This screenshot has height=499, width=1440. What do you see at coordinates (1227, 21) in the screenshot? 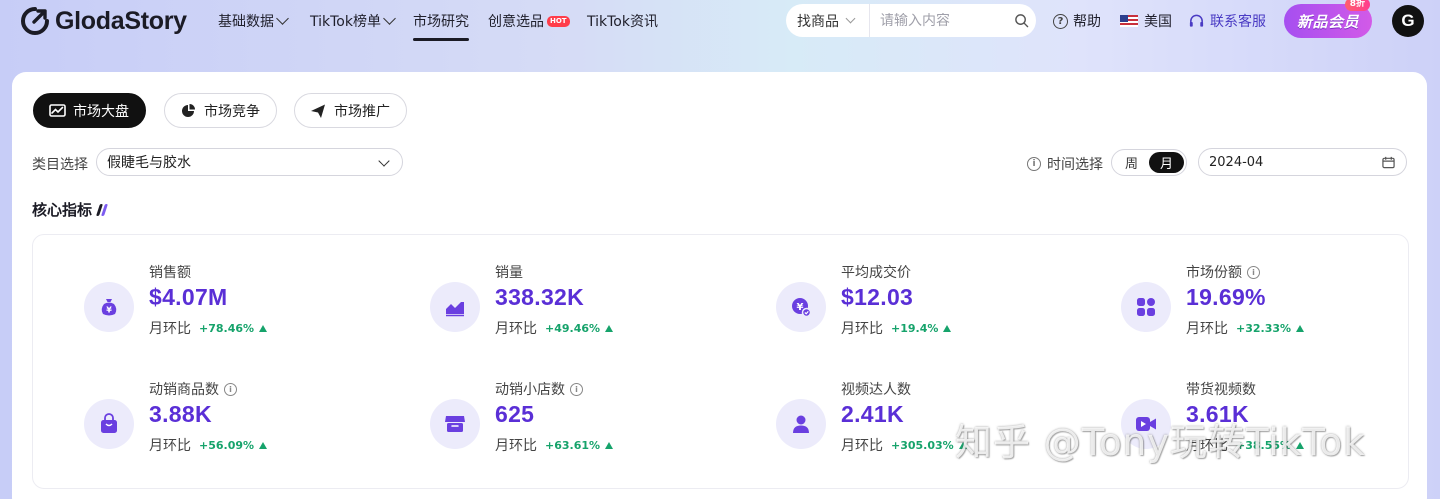
I see `contact-service-link: 联系客服` at bounding box center [1227, 21].